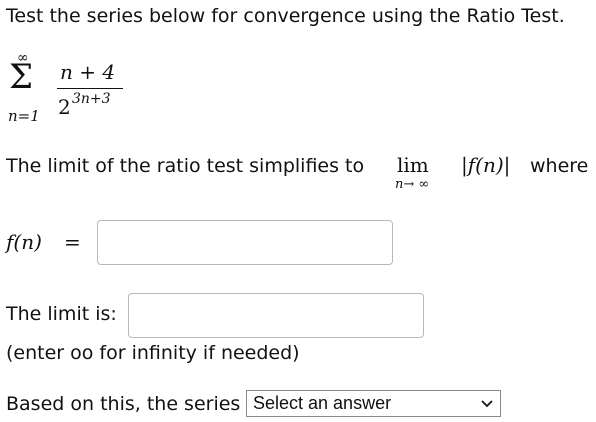 The height and width of the screenshot is (422, 596). What do you see at coordinates (559, 166) in the screenshot?
I see `limit-statement-suffix: where` at bounding box center [559, 166].